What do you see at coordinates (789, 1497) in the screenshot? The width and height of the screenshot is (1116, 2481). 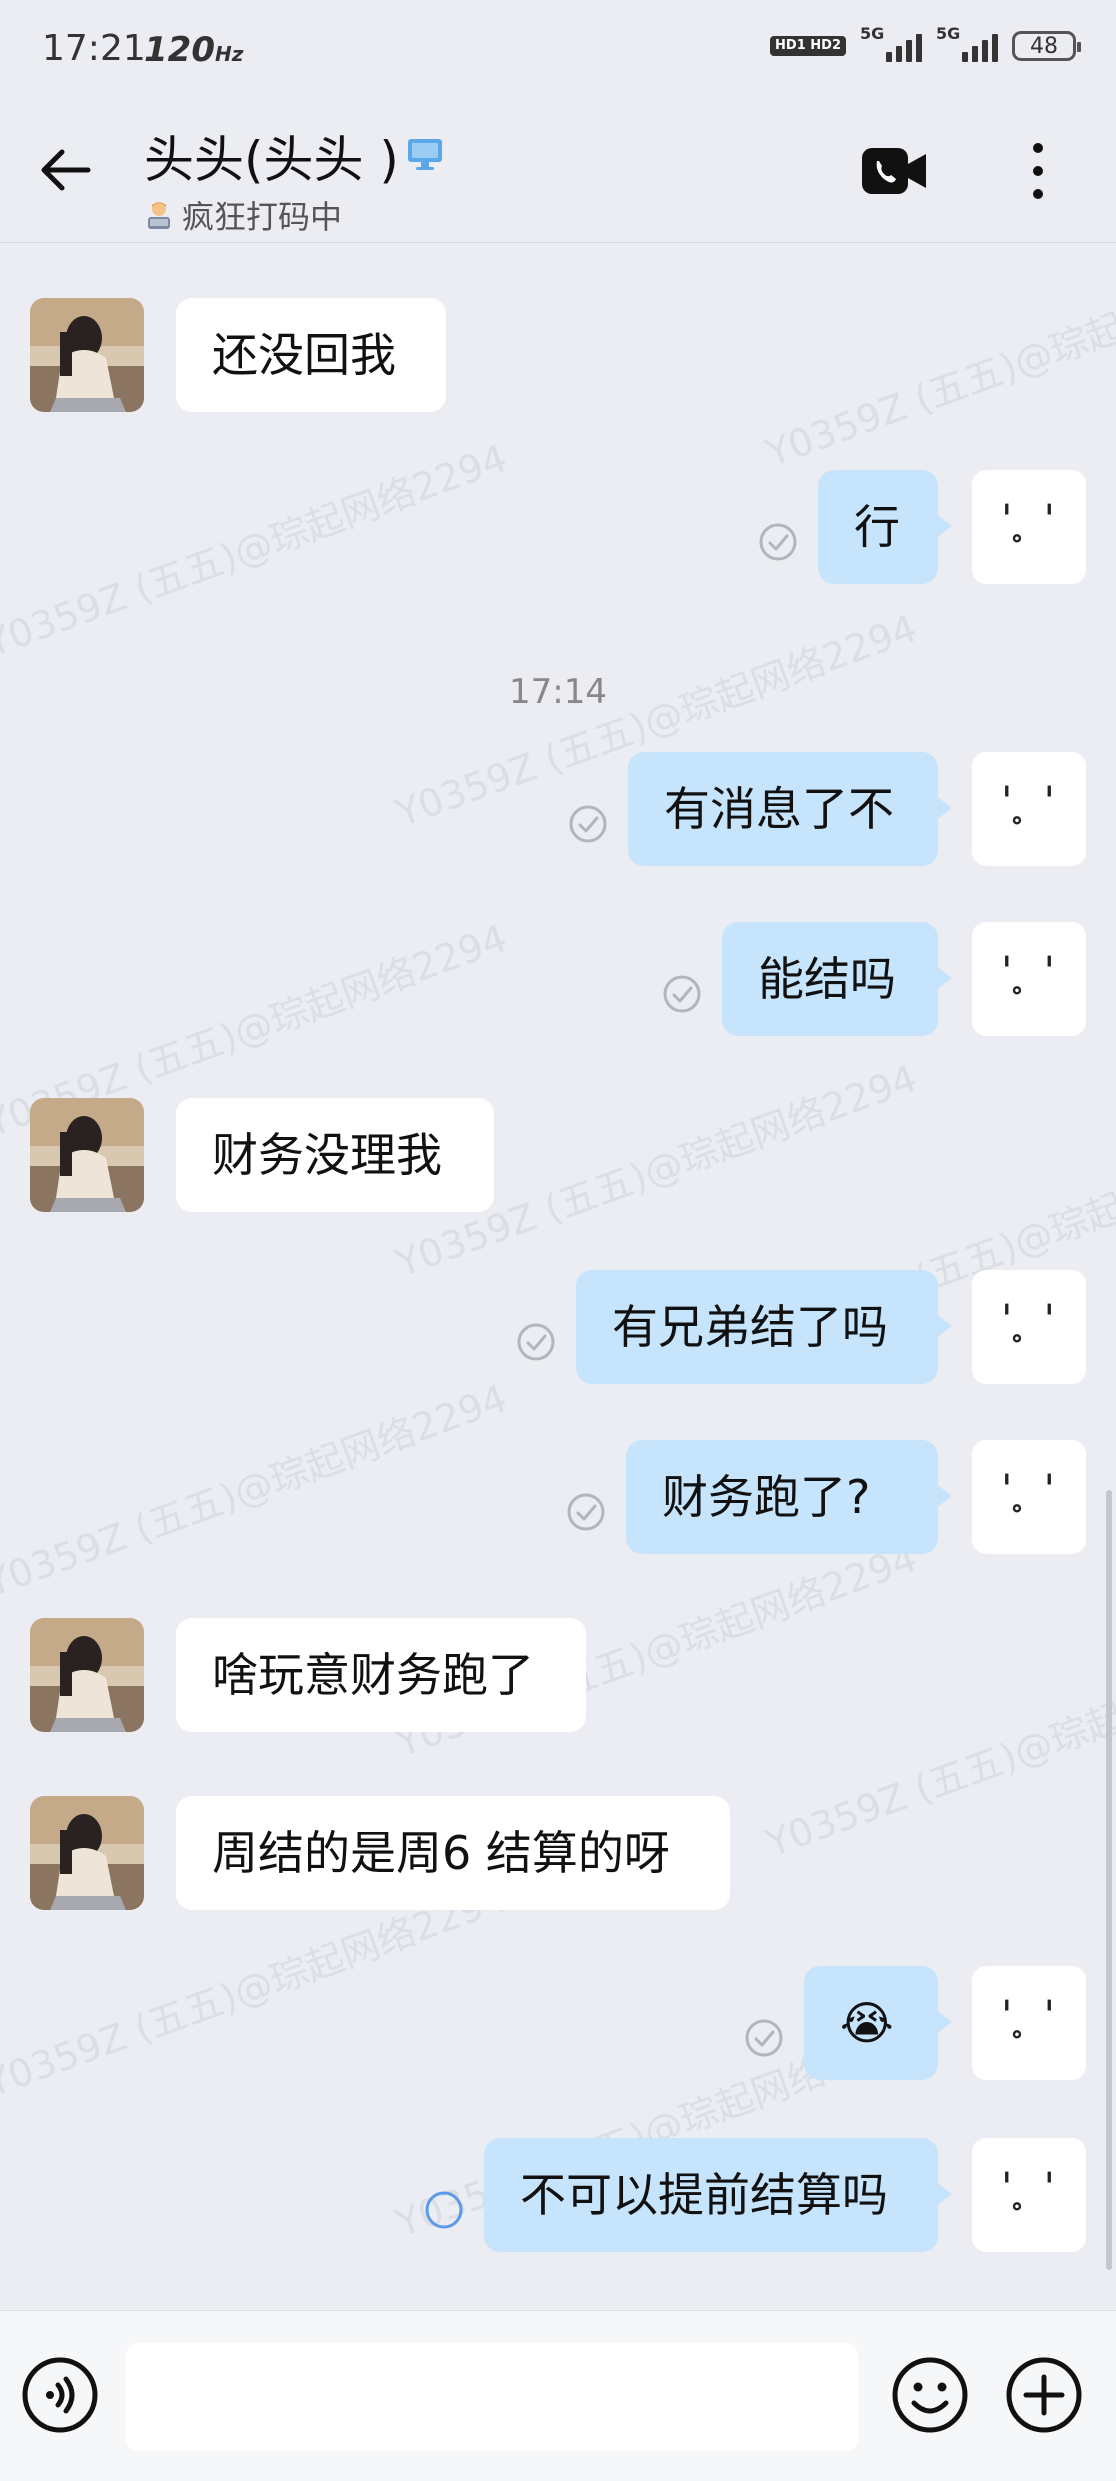 I see `message-bubble: 财务跑了?` at bounding box center [789, 1497].